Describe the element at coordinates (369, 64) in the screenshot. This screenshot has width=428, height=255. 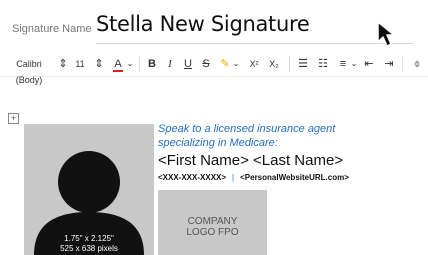
I see `decrease-indent-icon: ⇤` at that location.